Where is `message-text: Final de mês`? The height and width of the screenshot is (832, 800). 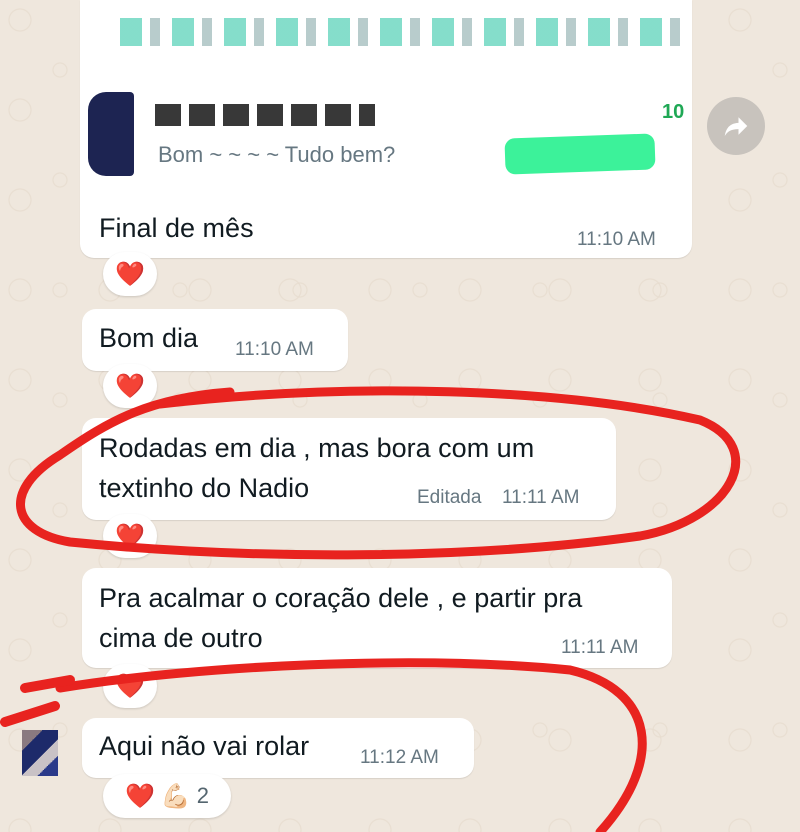 message-text: Final de mês is located at coordinates (176, 228).